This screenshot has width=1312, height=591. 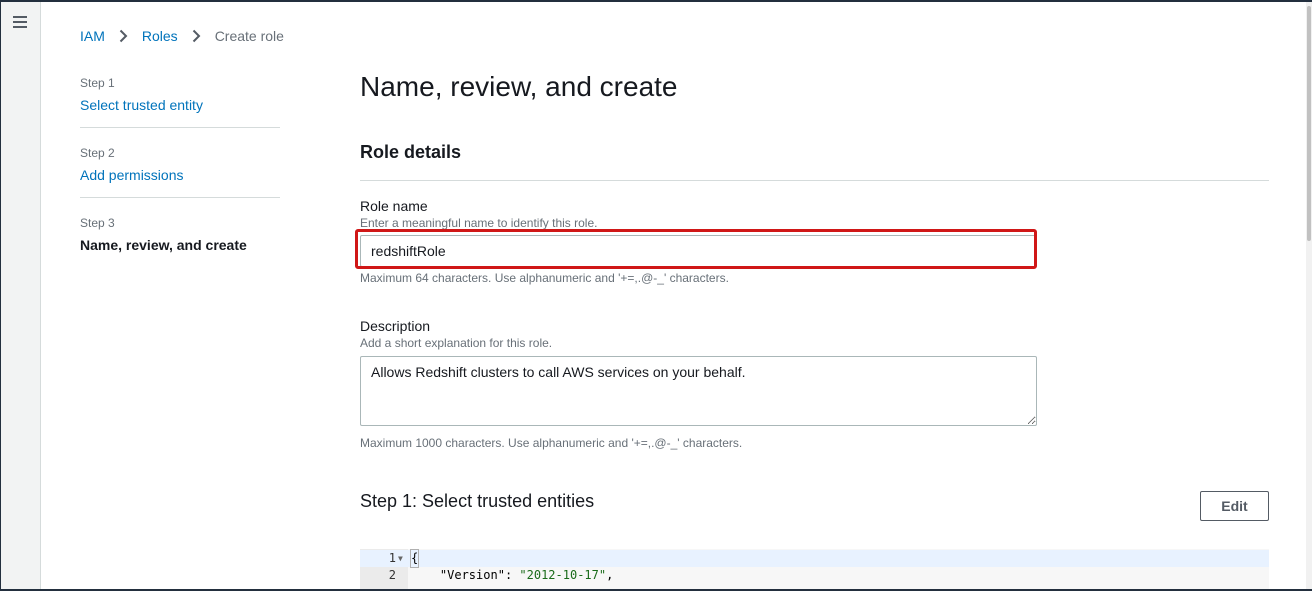 What do you see at coordinates (20, 22) in the screenshot?
I see `menu-icon` at bounding box center [20, 22].